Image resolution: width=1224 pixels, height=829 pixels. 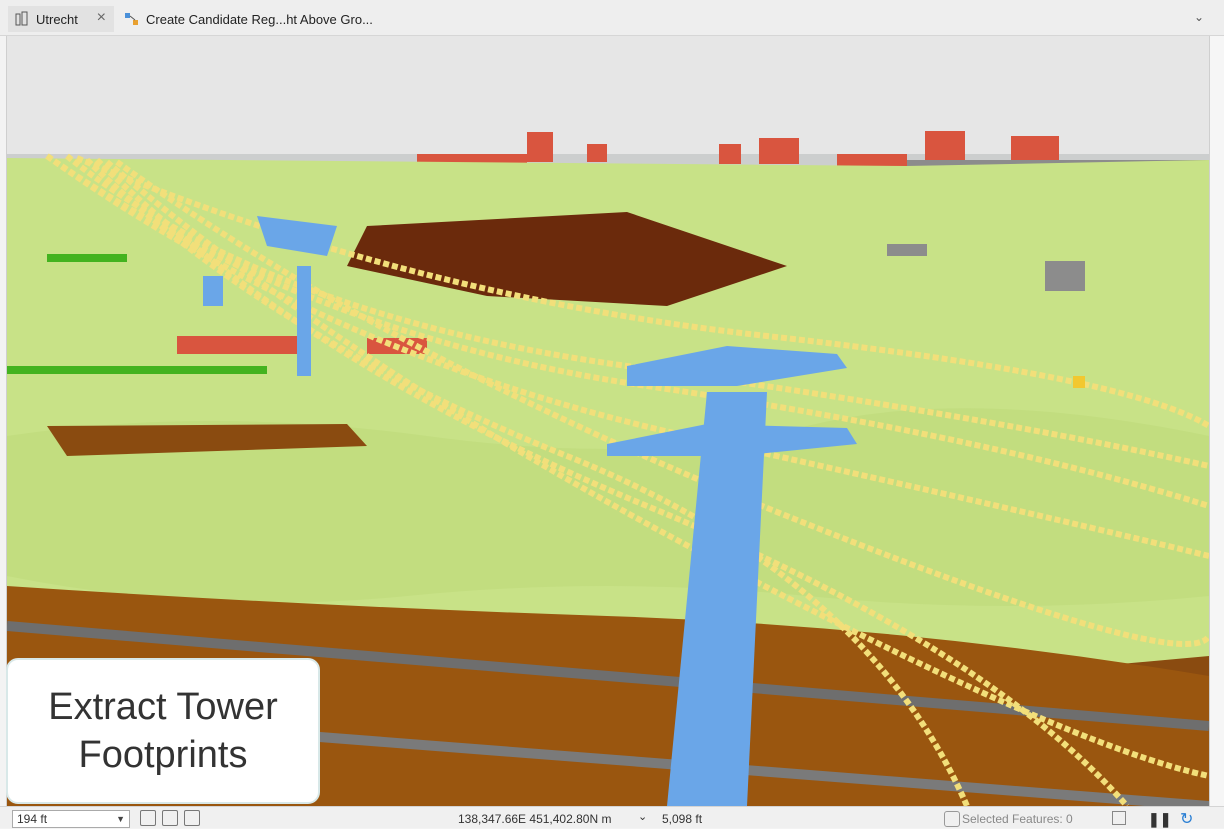 I want to click on status-tools, so click(x=170, y=818).